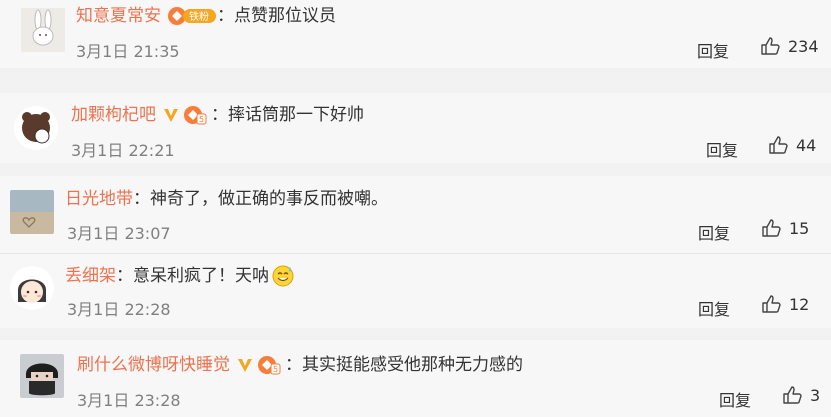 The width and height of the screenshot is (831, 417). What do you see at coordinates (119, 233) in the screenshot?
I see `comment-time: 3月1日 23:07` at bounding box center [119, 233].